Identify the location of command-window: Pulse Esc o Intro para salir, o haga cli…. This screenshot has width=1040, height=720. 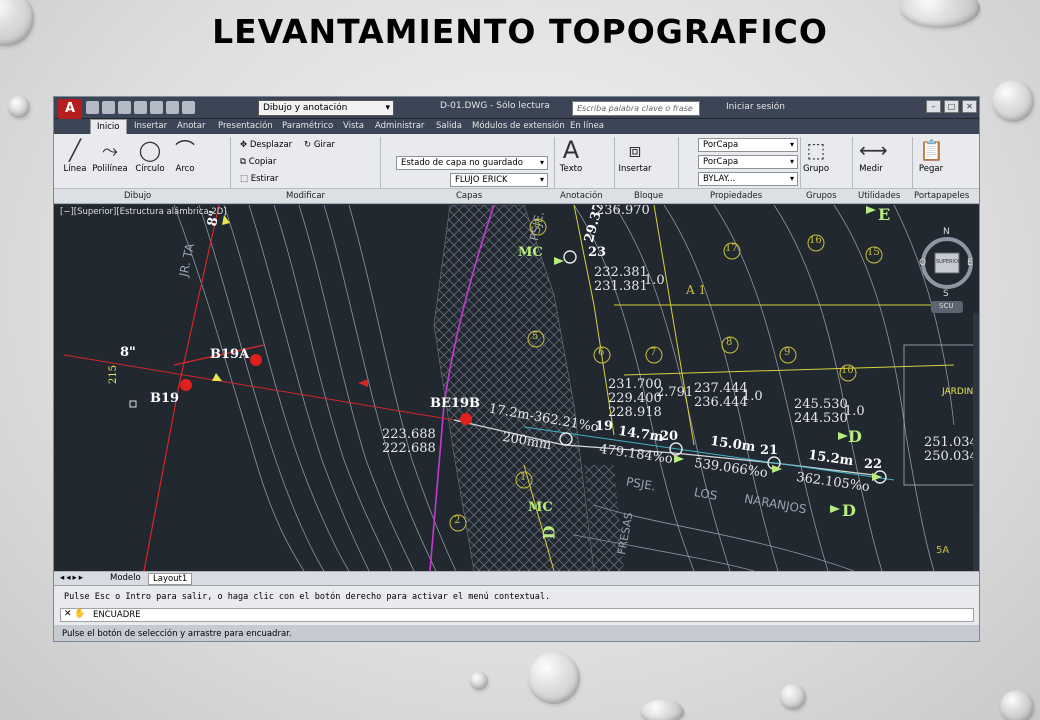
(516, 605).